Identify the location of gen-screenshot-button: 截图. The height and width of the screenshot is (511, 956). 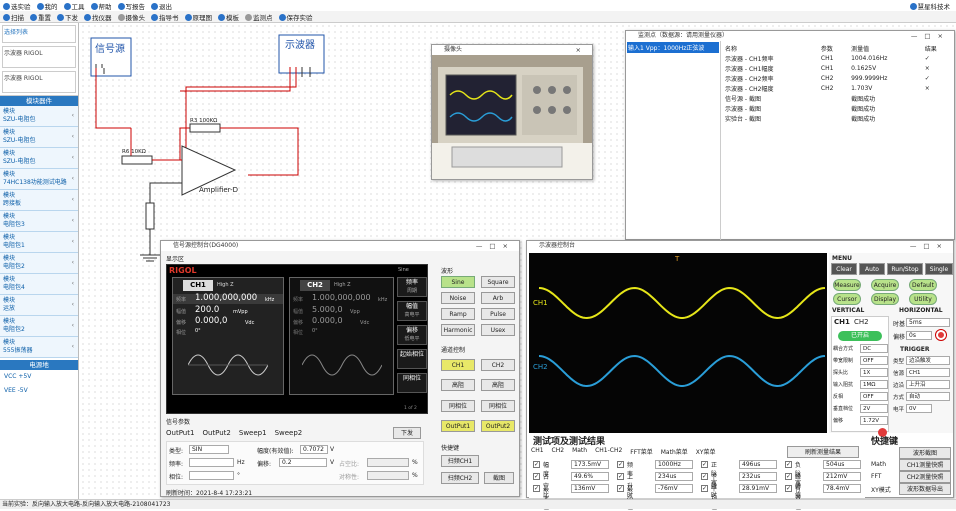
(499, 478).